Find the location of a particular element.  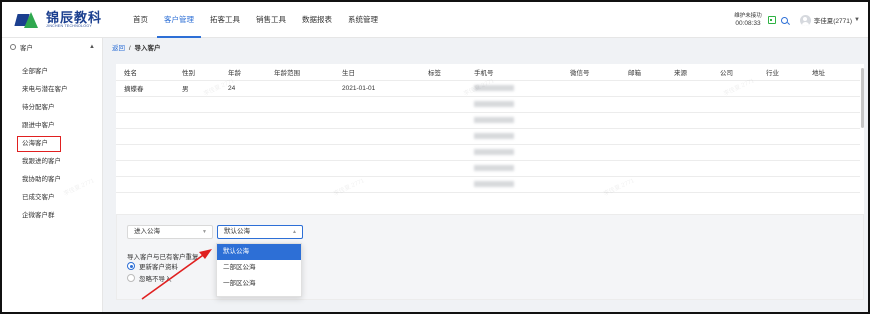

dropdown-option-dept1-pool: 一部区公海 is located at coordinates (259, 284).